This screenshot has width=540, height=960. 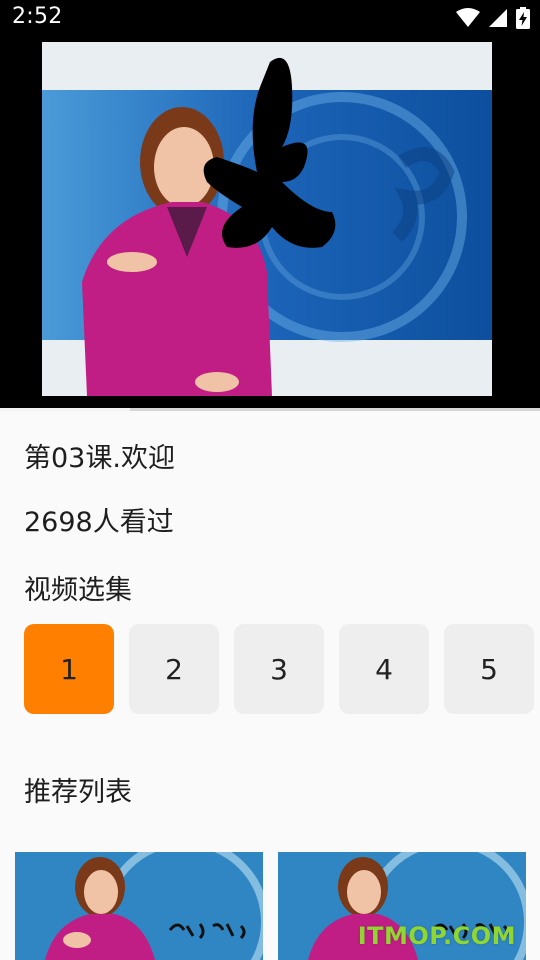 What do you see at coordinates (78, 590) in the screenshot?
I see `episodes-heading: 视频选集` at bounding box center [78, 590].